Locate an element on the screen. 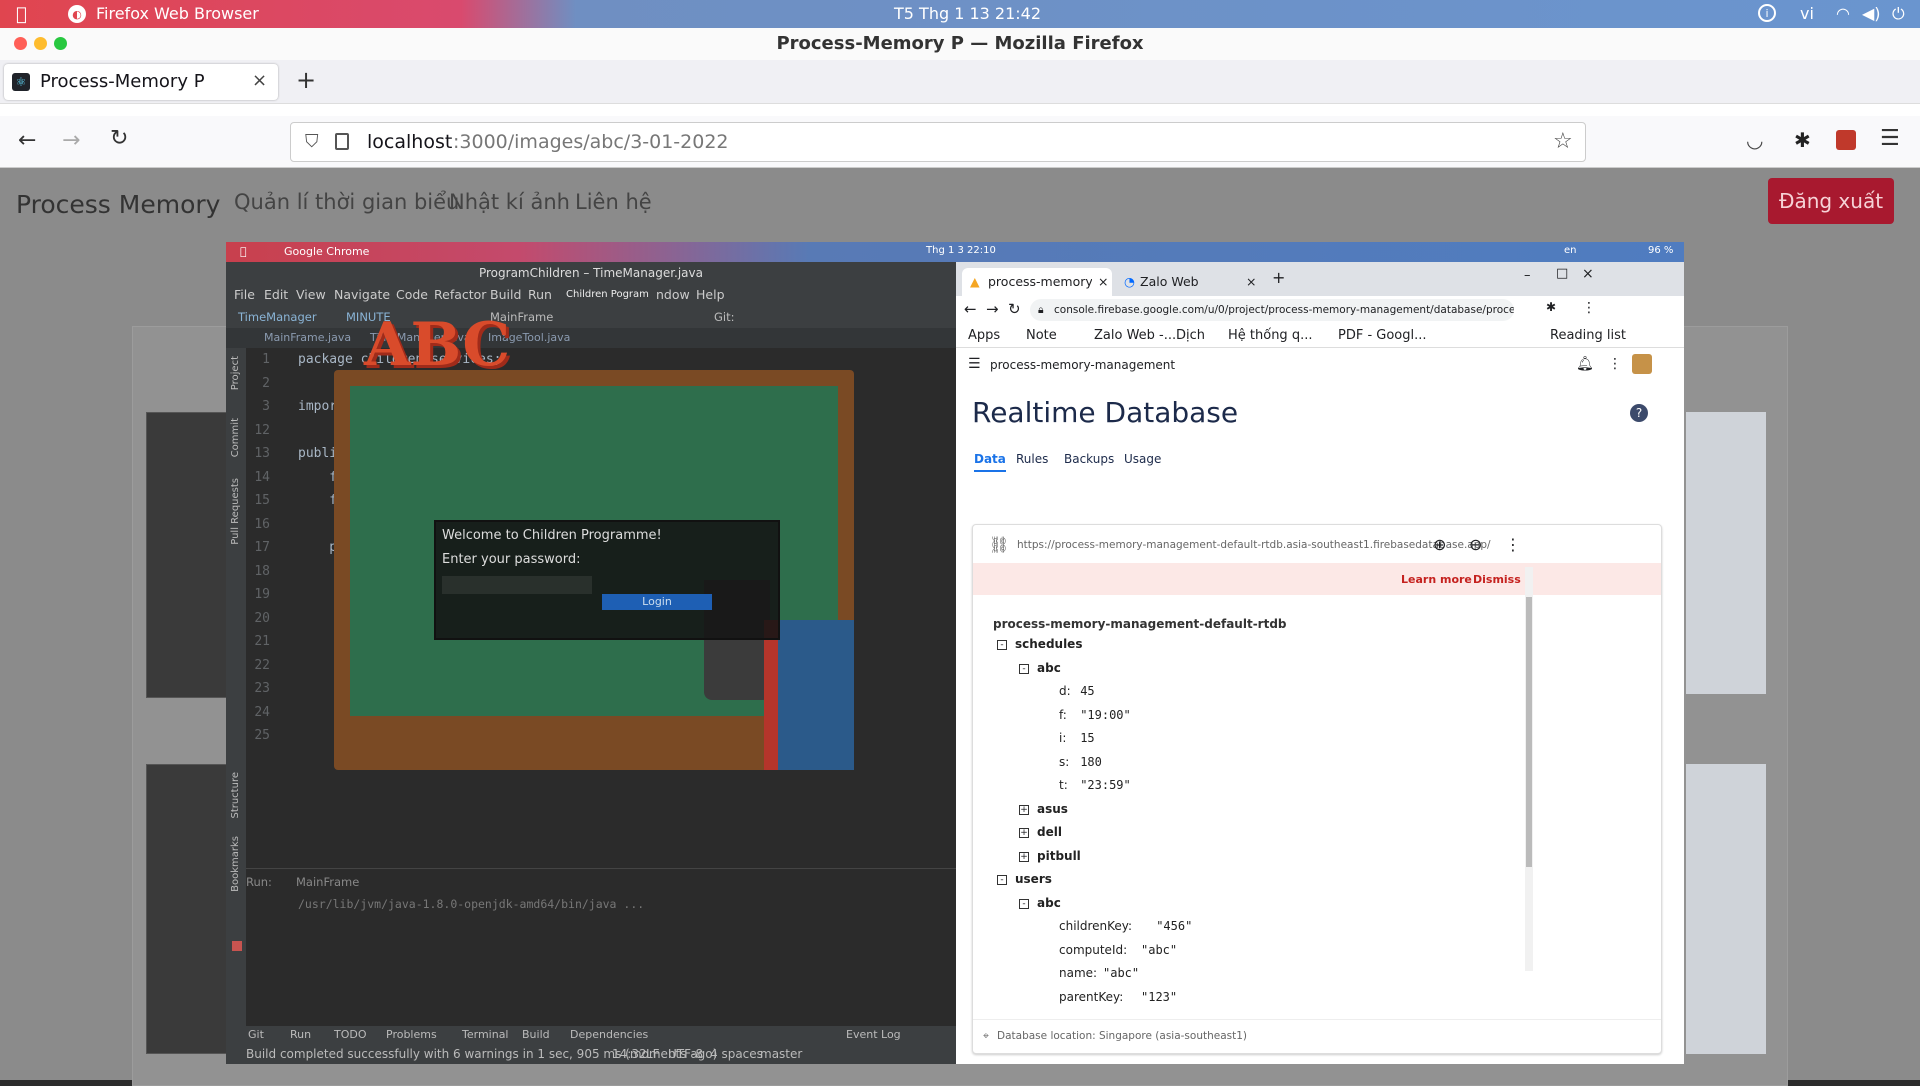 The width and height of the screenshot is (1920, 1086). scrollbar-thumb is located at coordinates (1529, 732).